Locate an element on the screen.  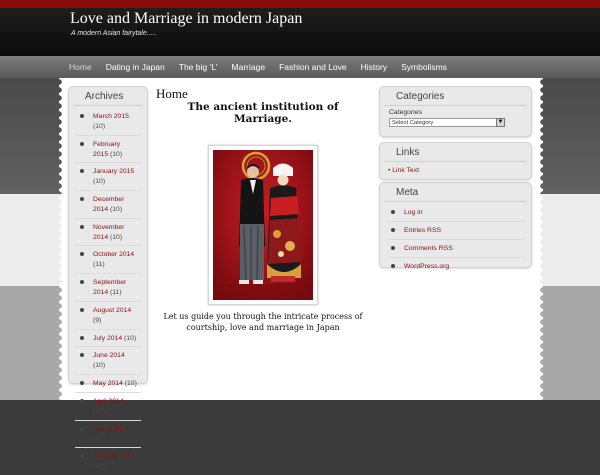
categories-label: Categories is located at coordinates (405, 112).